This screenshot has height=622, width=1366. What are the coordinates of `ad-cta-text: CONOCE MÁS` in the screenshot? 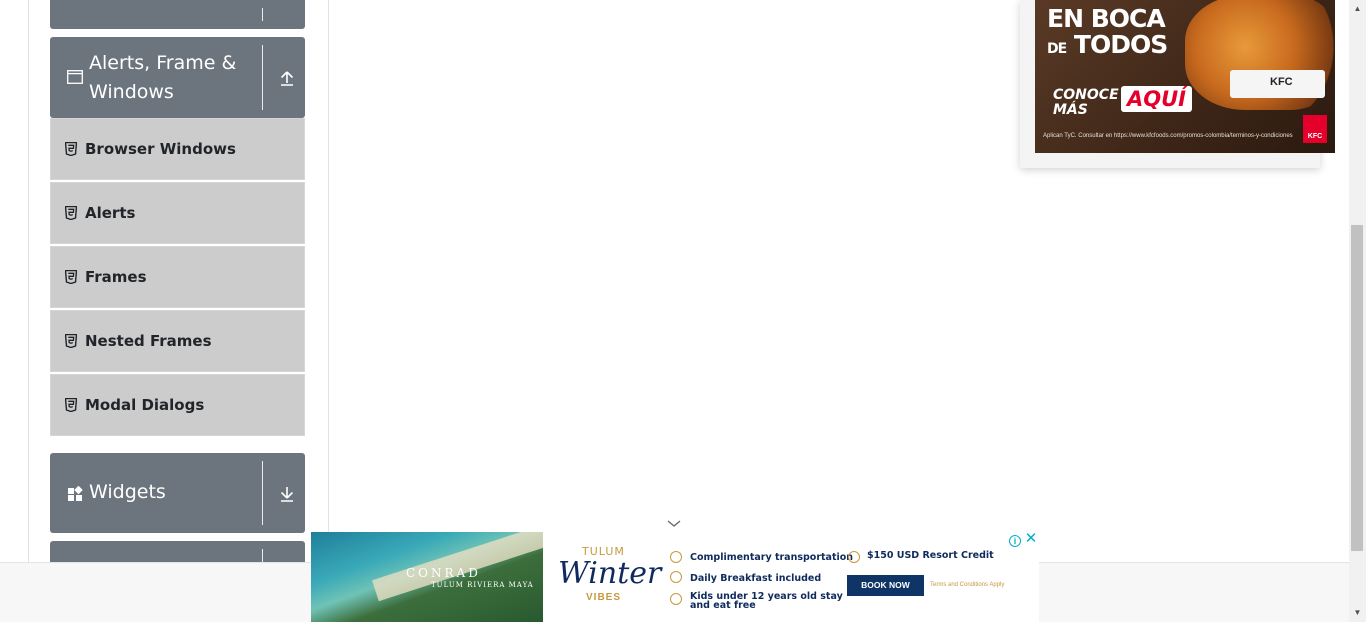 It's located at (1086, 103).